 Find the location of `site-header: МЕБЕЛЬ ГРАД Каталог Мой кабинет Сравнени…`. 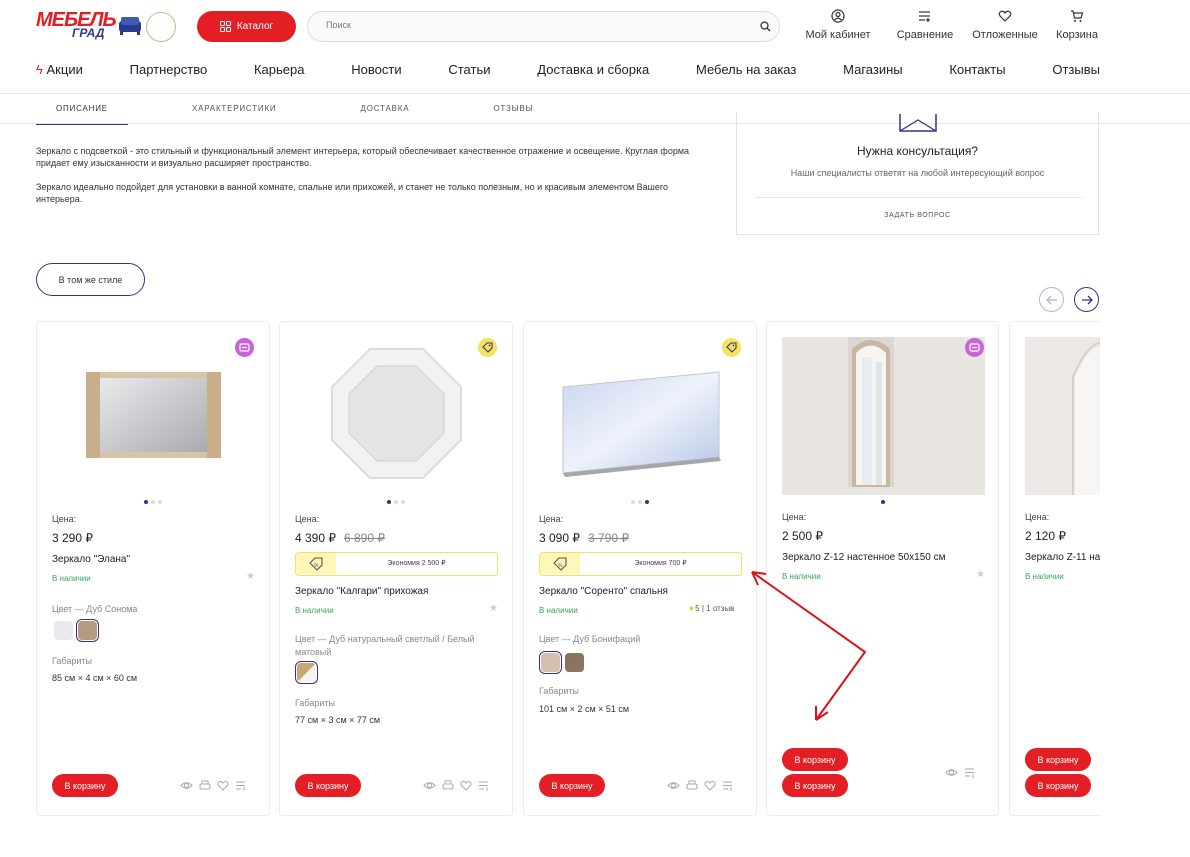

site-header: МЕБЕЛЬ ГРАД Каталог Мой кабинет Сравнени… is located at coordinates (595, 62).